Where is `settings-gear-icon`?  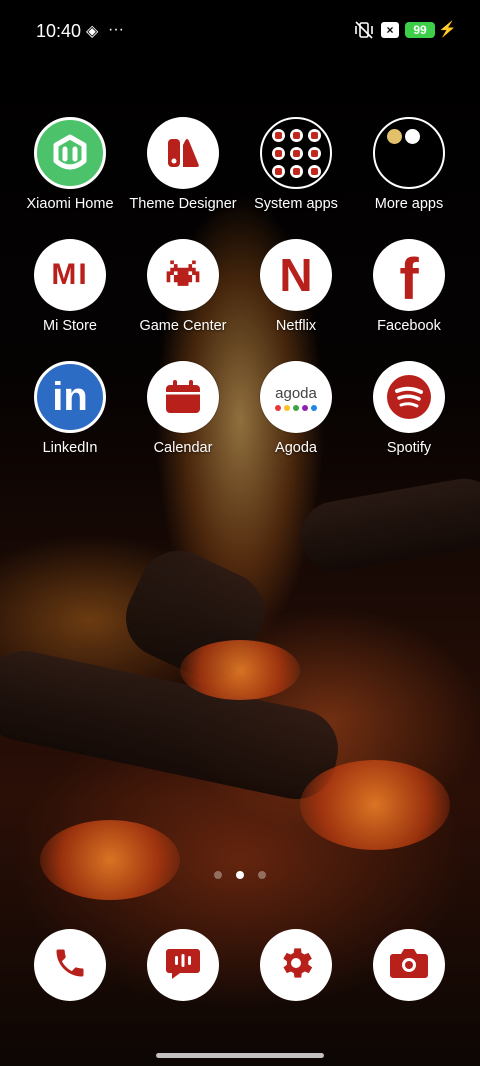
settings-gear-icon is located at coordinates (296, 965).